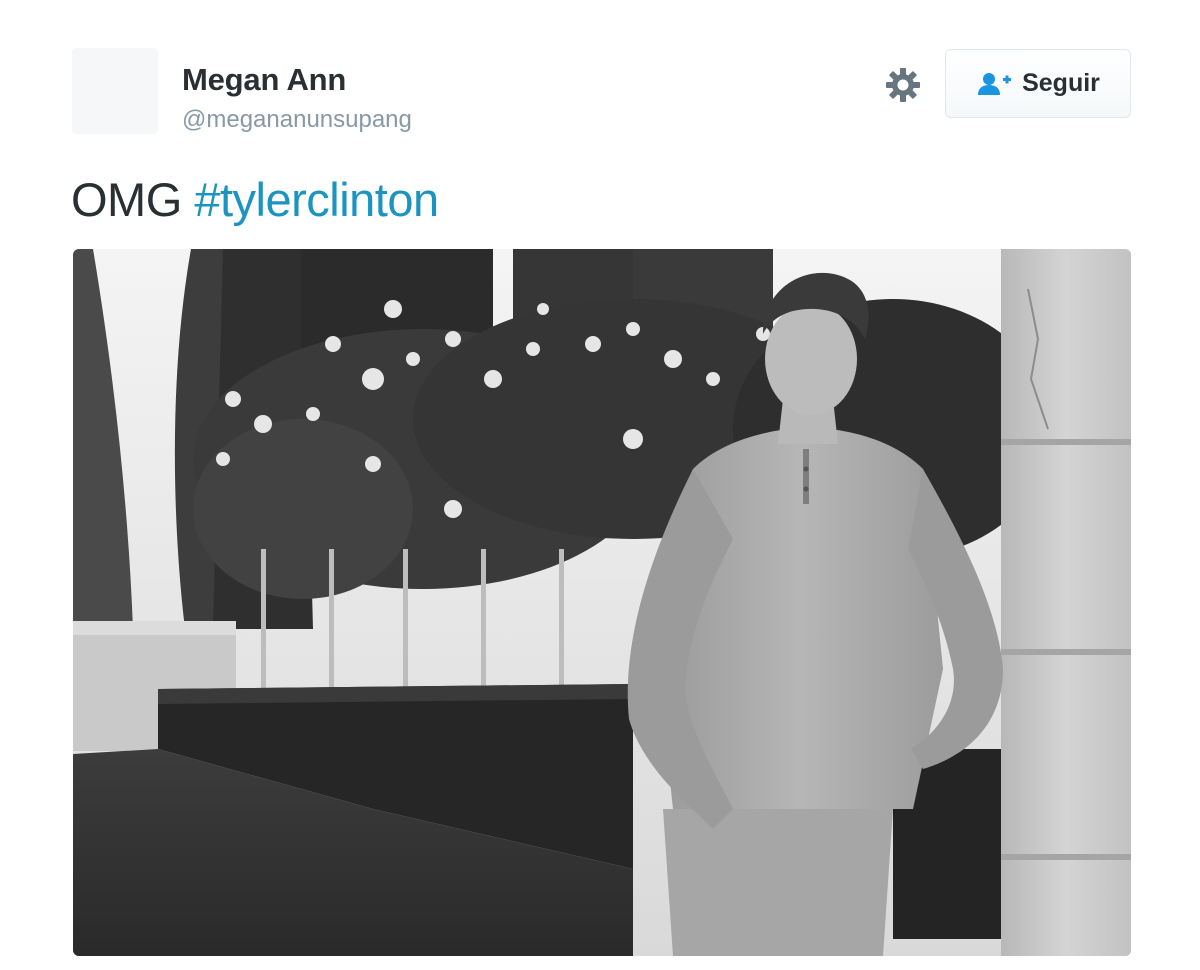  Describe the element at coordinates (264, 80) in the screenshot. I see `author-name: Megan Ann` at that location.